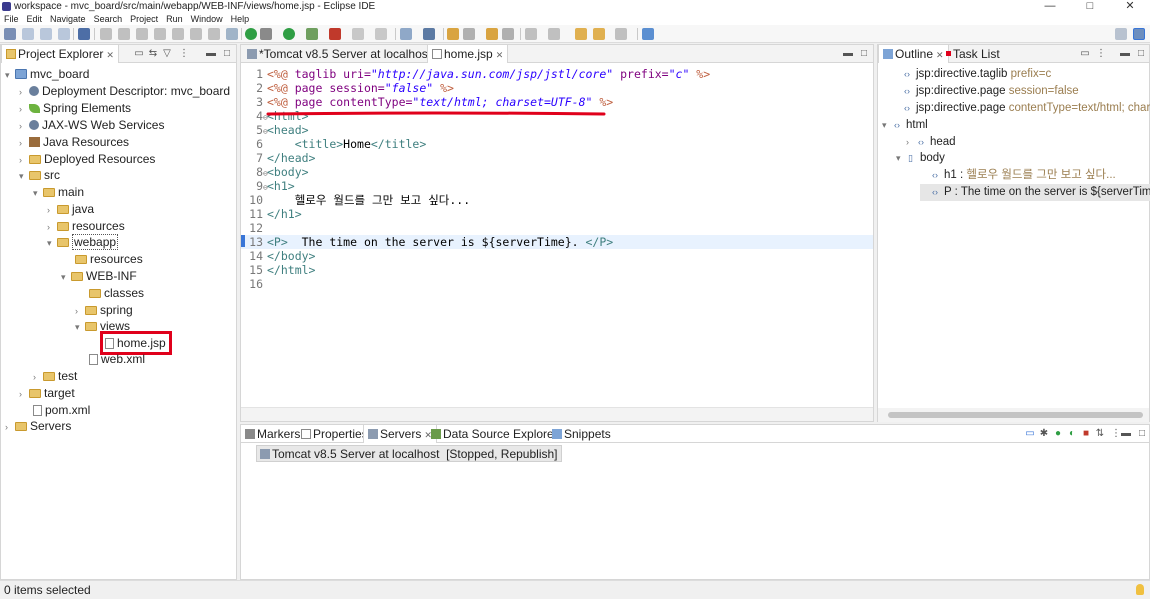 Image resolution: width=1150 pixels, height=599 pixels. I want to click on coverage-icon, so click(312, 34).